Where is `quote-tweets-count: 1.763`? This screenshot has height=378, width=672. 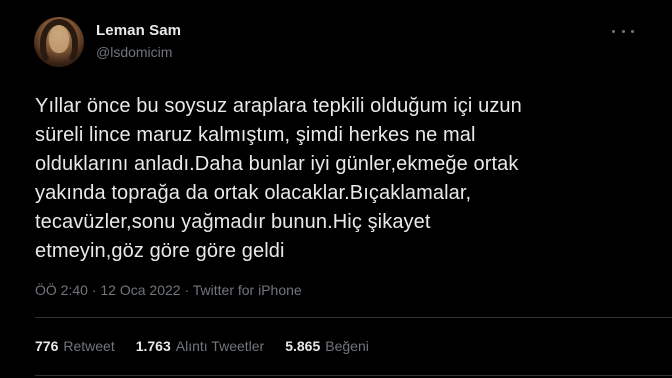
quote-tweets-count: 1.763 is located at coordinates (153, 346).